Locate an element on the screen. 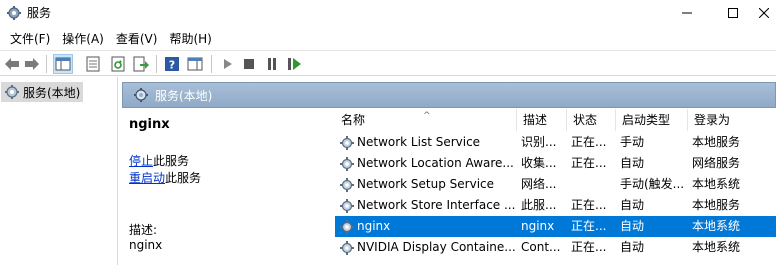 Image resolution: width=776 pixels, height=265 pixels. selected-service-name: nginx is located at coordinates (149, 124).